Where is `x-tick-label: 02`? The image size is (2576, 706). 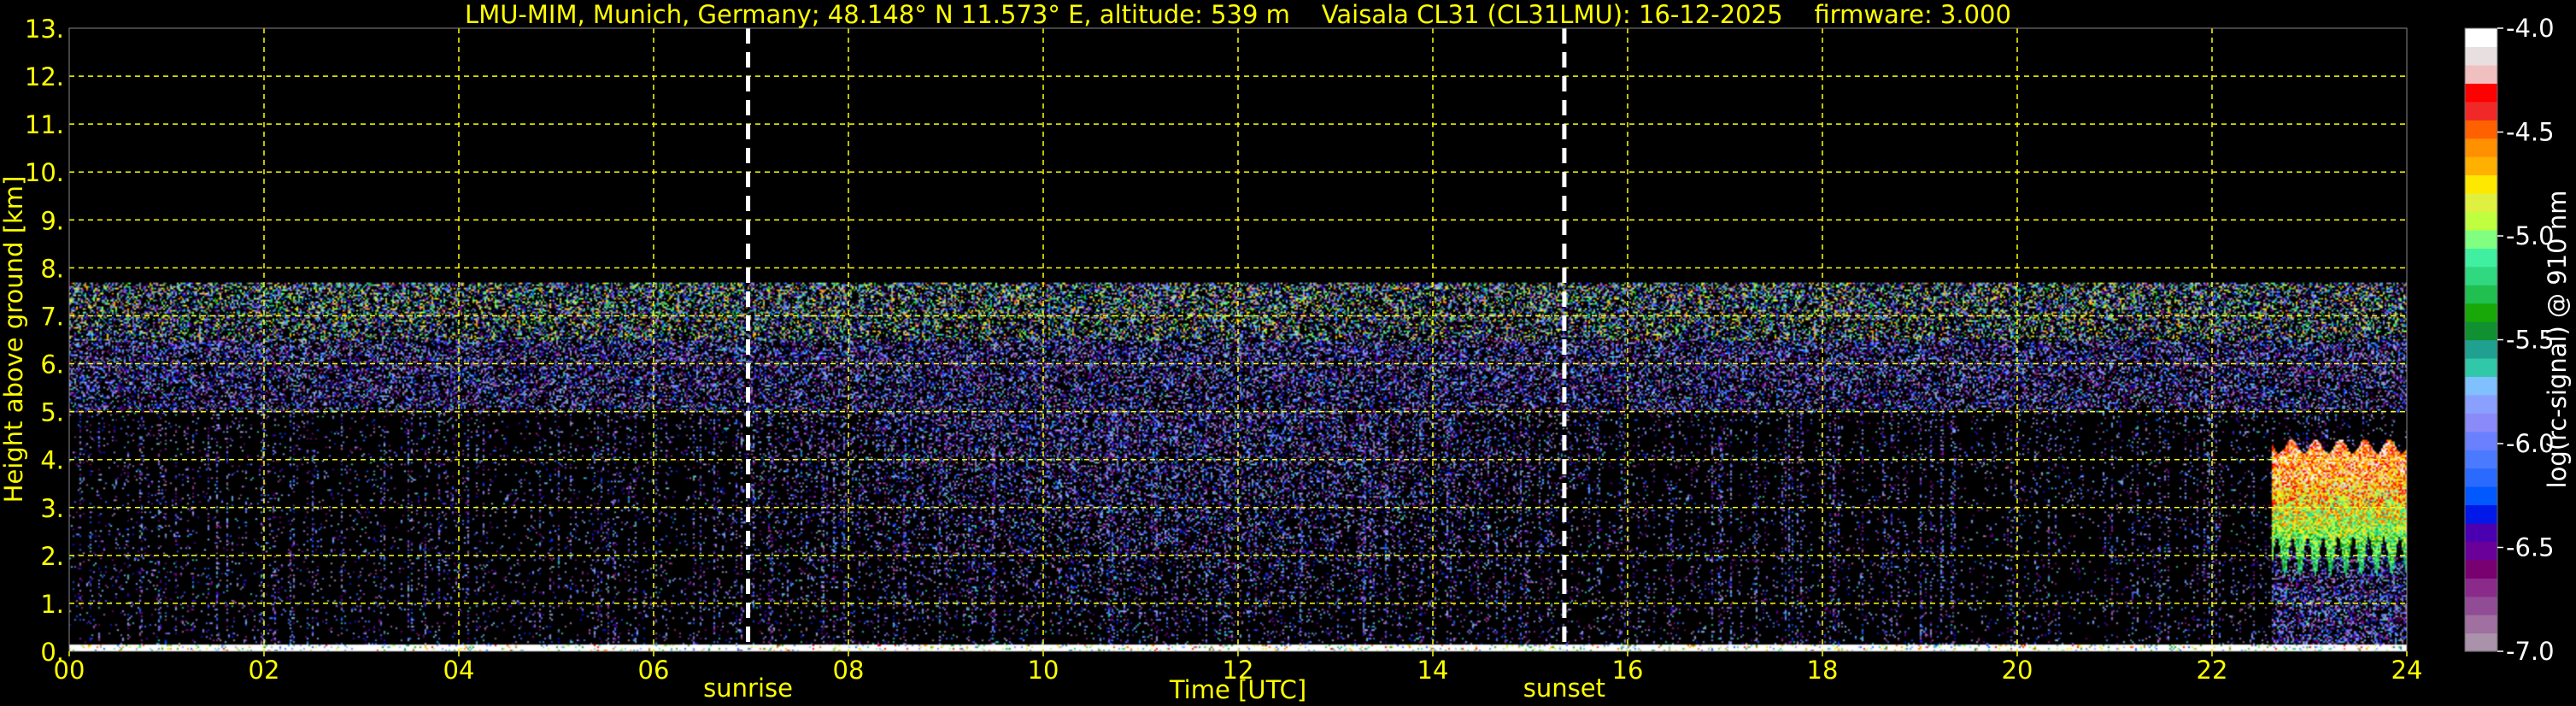
x-tick-label: 02 is located at coordinates (264, 670).